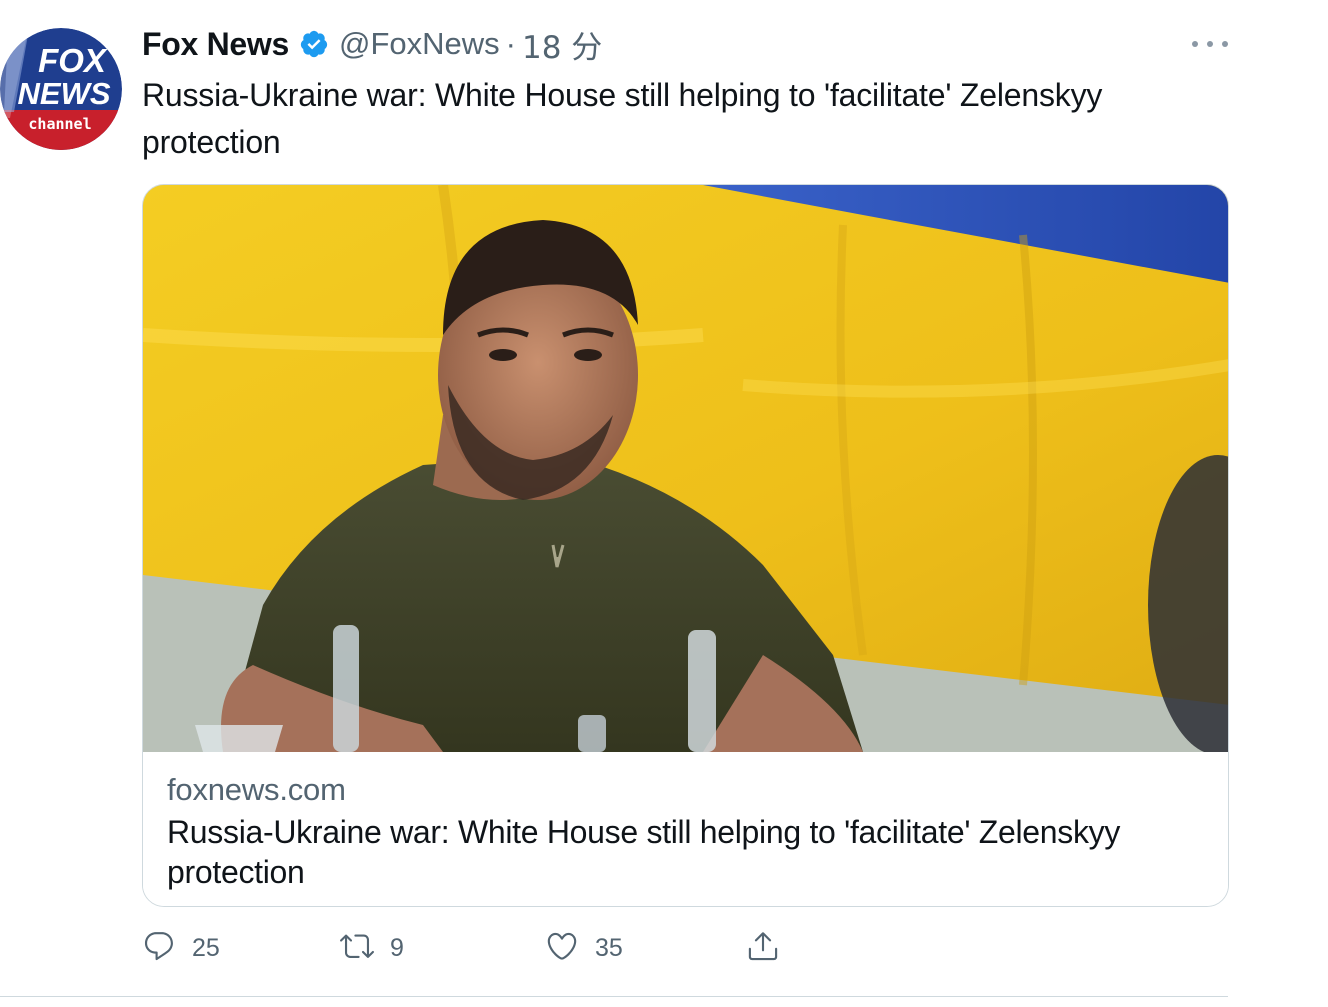  What do you see at coordinates (357, 948) in the screenshot?
I see `retweet-icon` at bounding box center [357, 948].